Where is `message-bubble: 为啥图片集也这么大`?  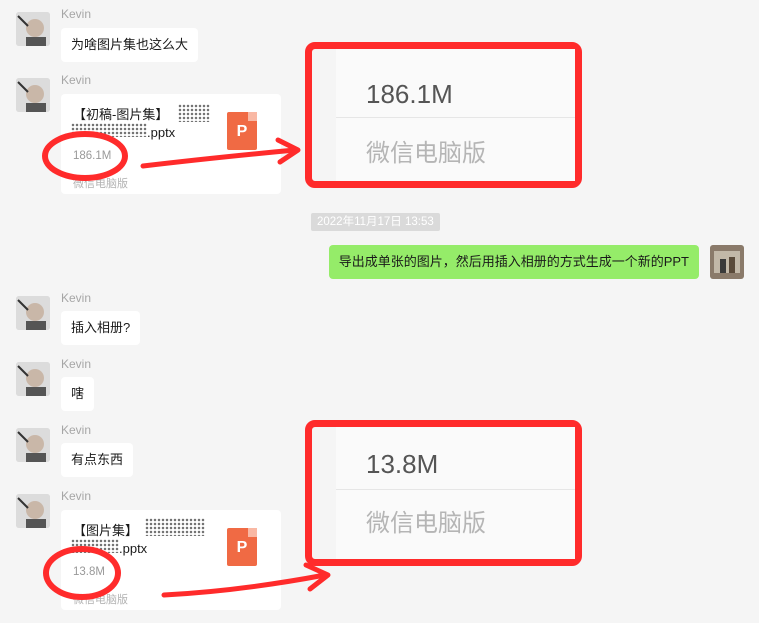 message-bubble: 为啥图片集也这么大 is located at coordinates (130, 45).